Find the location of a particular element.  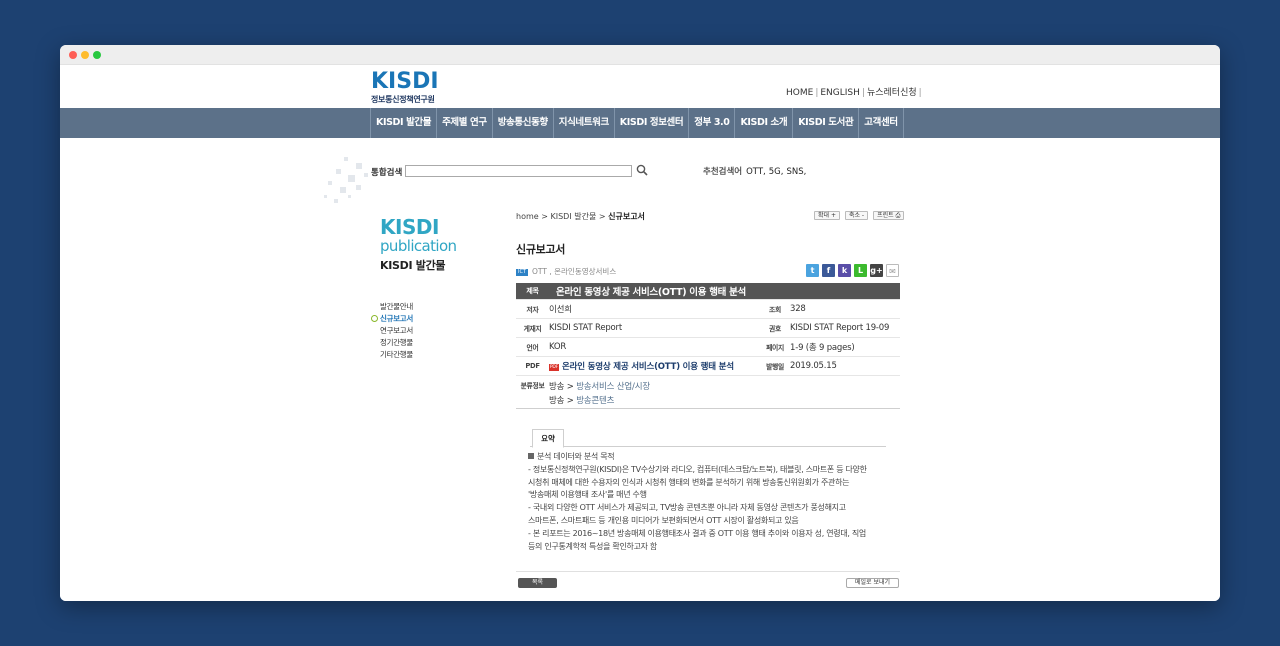

class-link-broadcast-content: 방송콘텐츠 is located at coordinates (595, 401).